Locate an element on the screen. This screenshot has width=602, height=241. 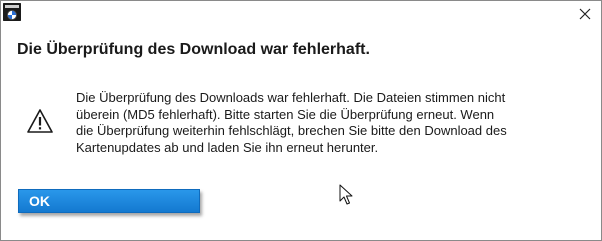
ok-button: OK is located at coordinates (109, 201).